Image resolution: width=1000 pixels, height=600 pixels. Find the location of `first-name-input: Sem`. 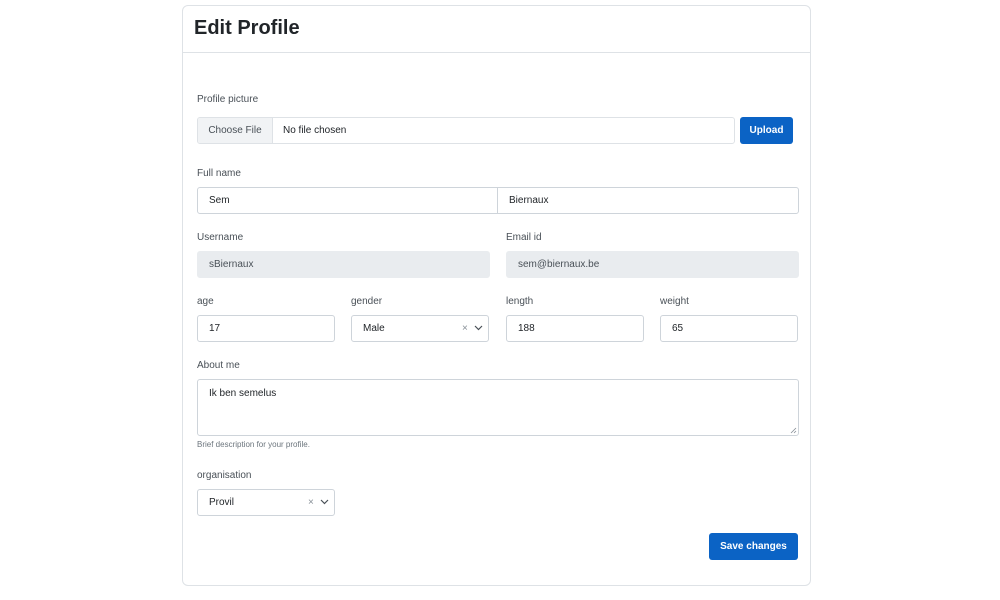

first-name-input: Sem is located at coordinates (347, 200).